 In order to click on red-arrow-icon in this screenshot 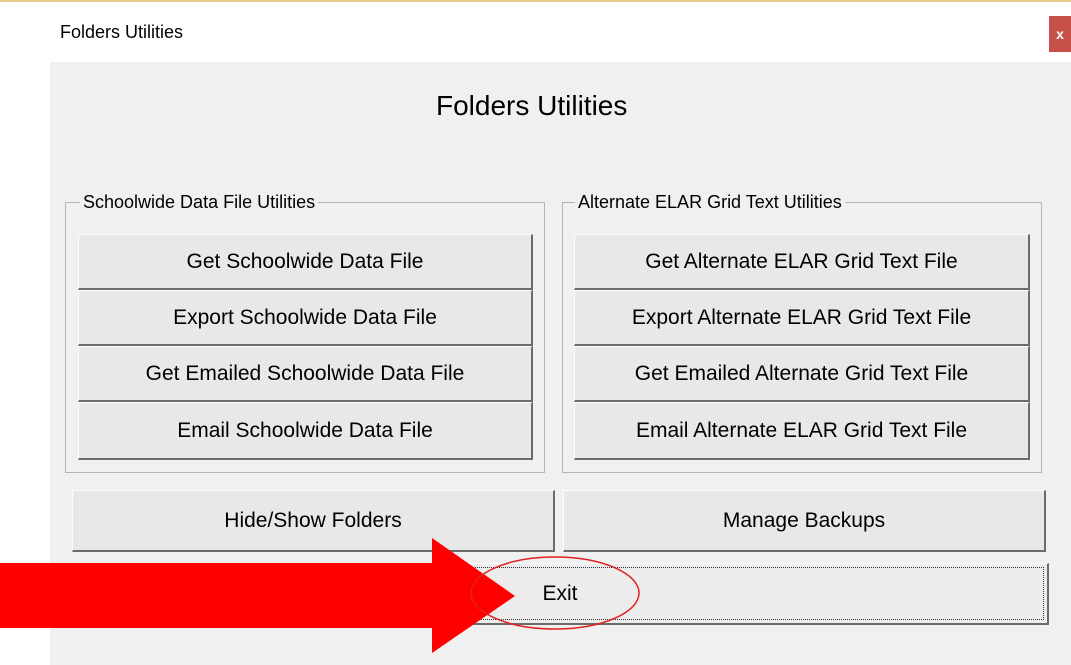, I will do `click(257, 595)`.